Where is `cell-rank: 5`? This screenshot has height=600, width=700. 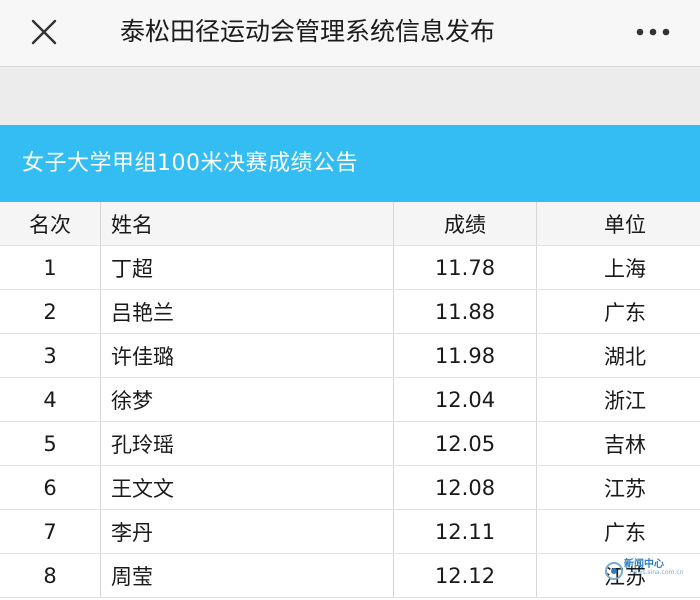
cell-rank: 5 is located at coordinates (50, 443).